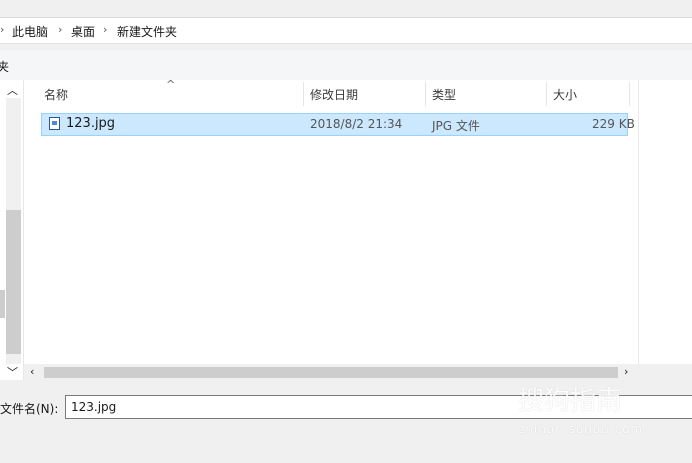 Image resolution: width=692 pixels, height=463 pixels. I want to click on column-header-size: 大小, so click(565, 94).